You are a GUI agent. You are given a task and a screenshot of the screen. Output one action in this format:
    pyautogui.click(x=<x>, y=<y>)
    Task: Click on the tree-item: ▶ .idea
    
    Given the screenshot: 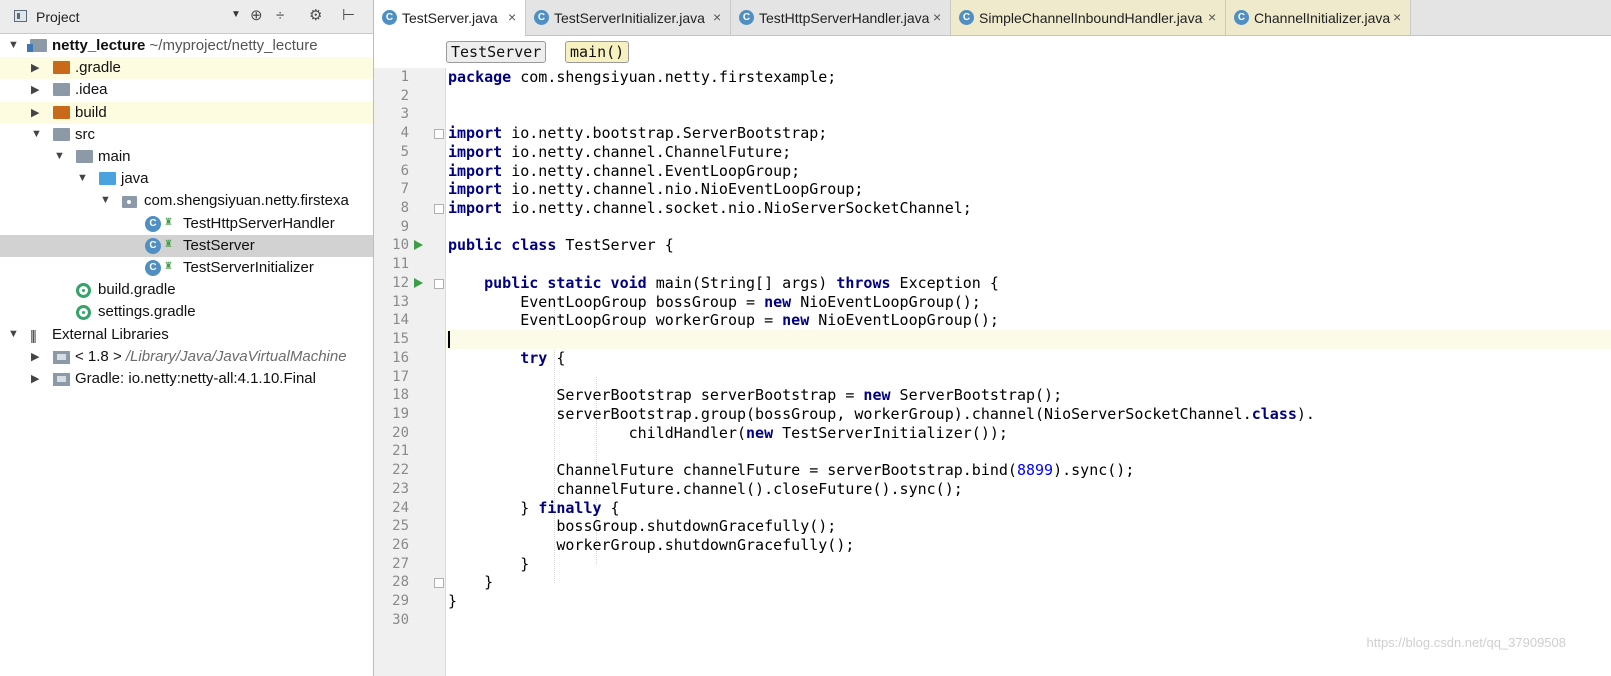 What is the action you would take?
    pyautogui.click(x=186, y=90)
    